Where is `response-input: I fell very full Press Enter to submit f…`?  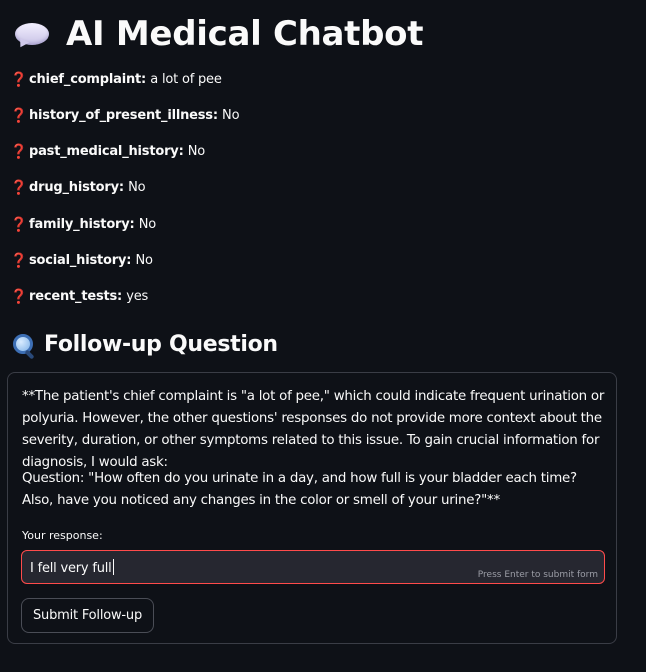
response-input: I fell very full Press Enter to submit f… is located at coordinates (313, 567).